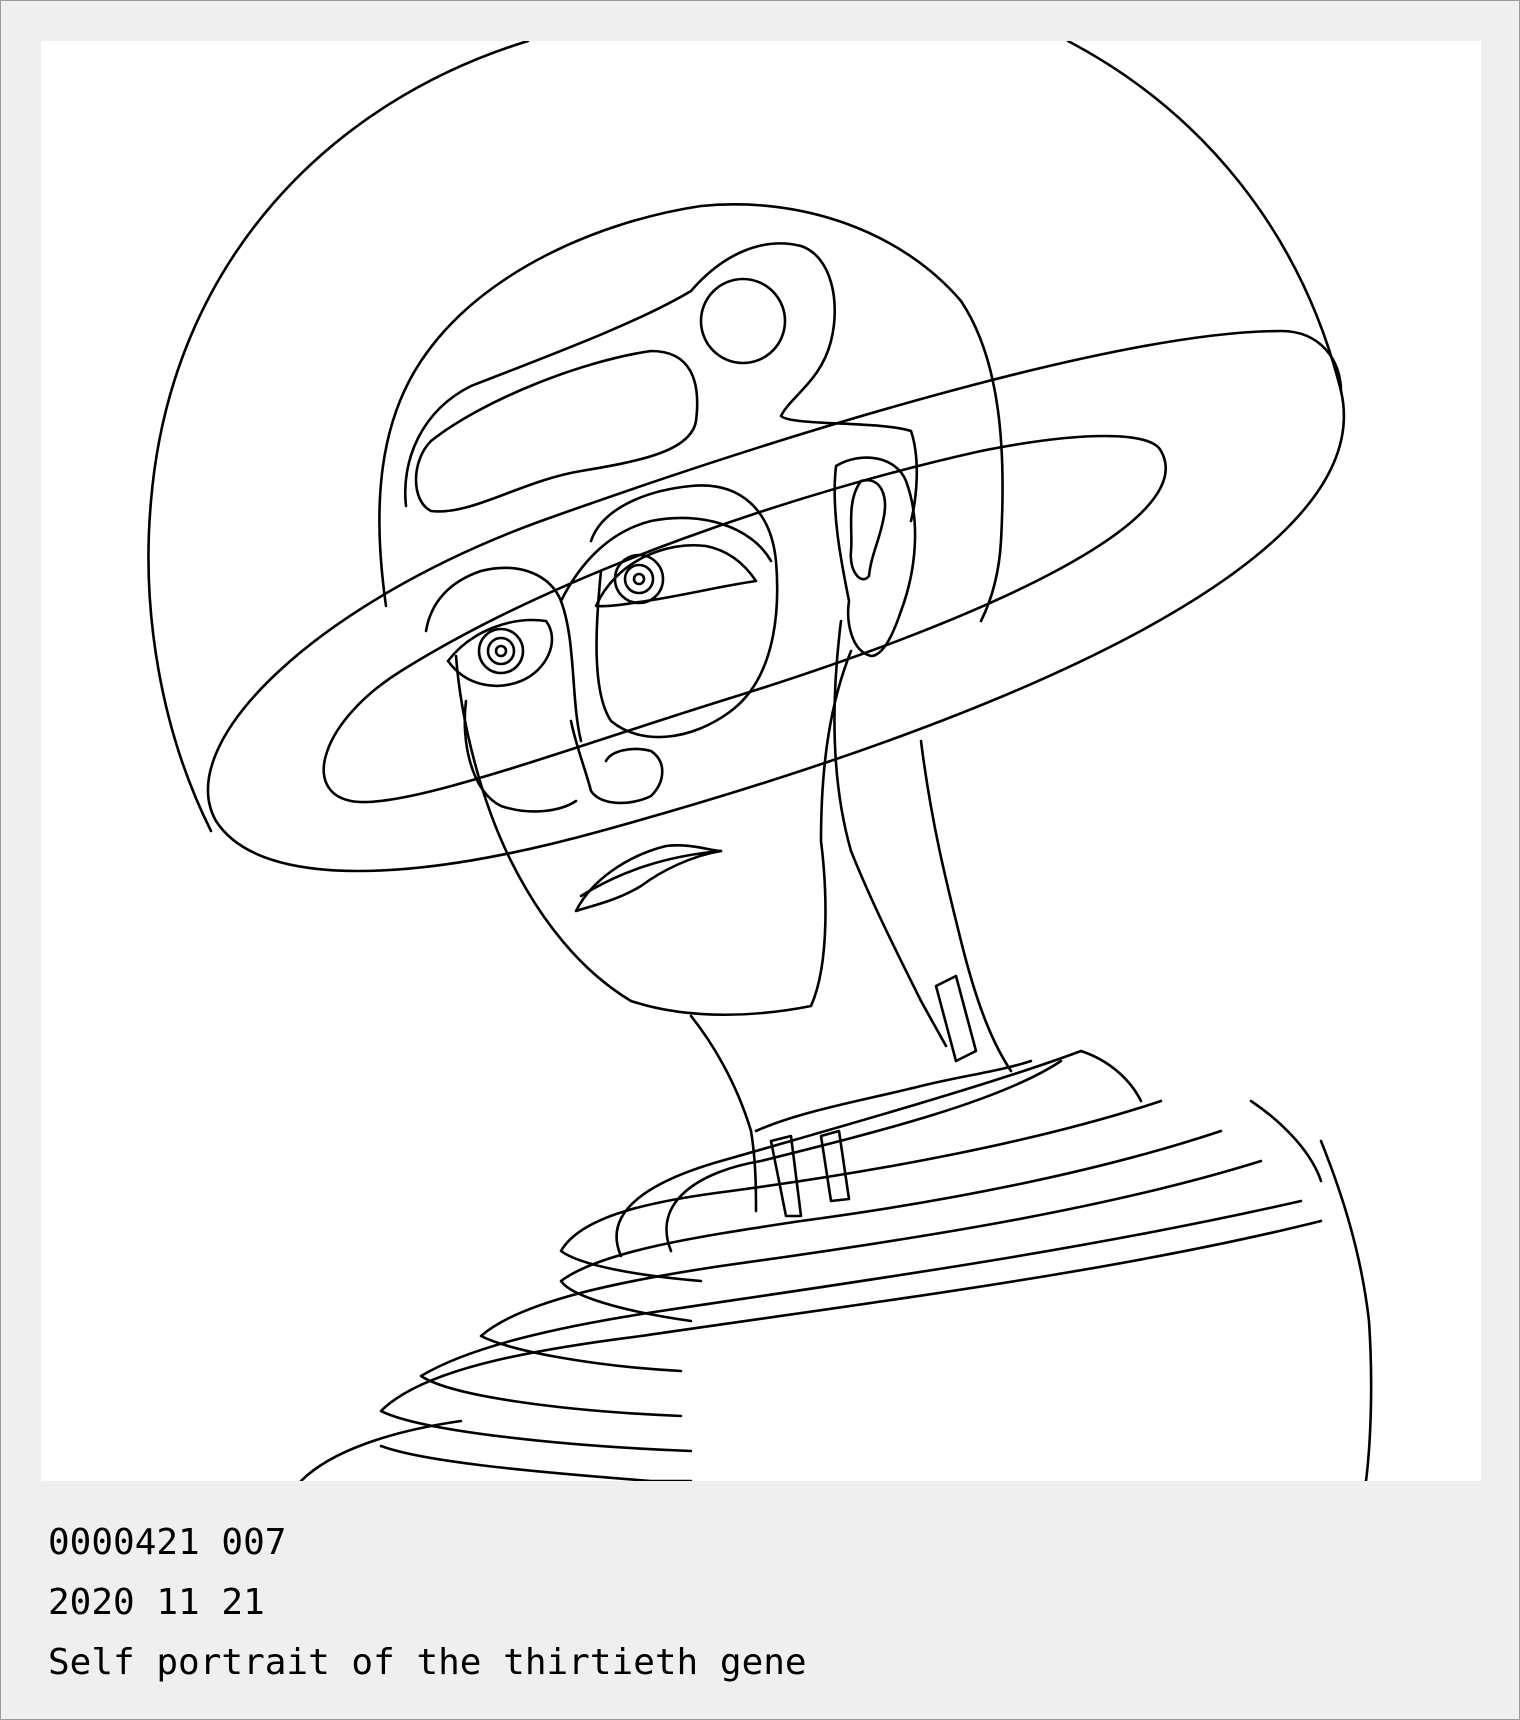 The image size is (1520, 1720). Describe the element at coordinates (684, 611) in the screenshot. I see `face-inner-right` at that location.